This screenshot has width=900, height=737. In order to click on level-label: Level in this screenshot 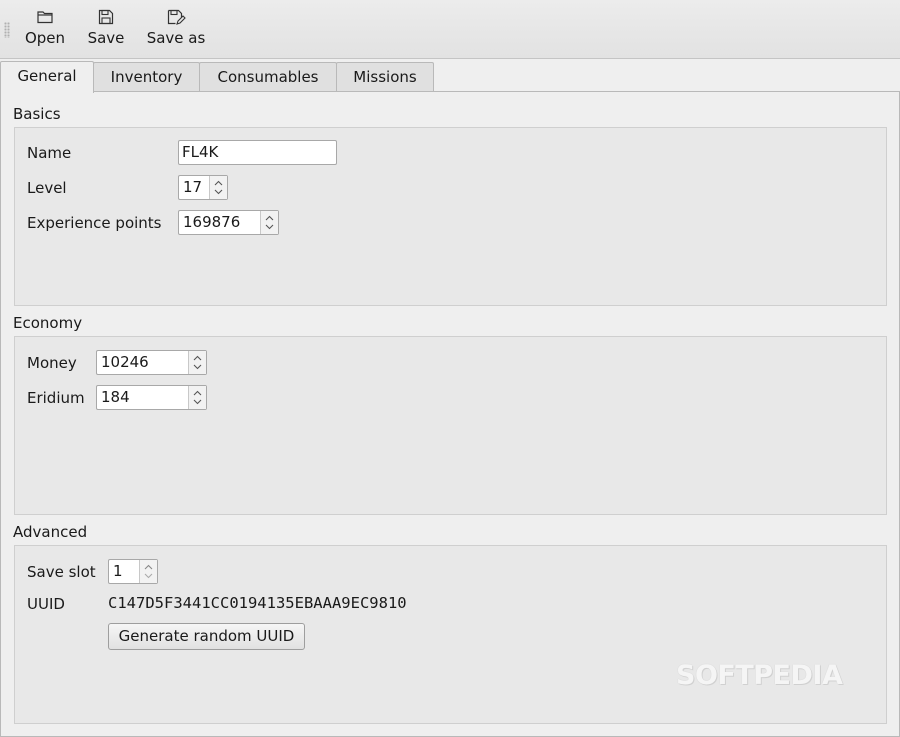, I will do `click(47, 188)`.